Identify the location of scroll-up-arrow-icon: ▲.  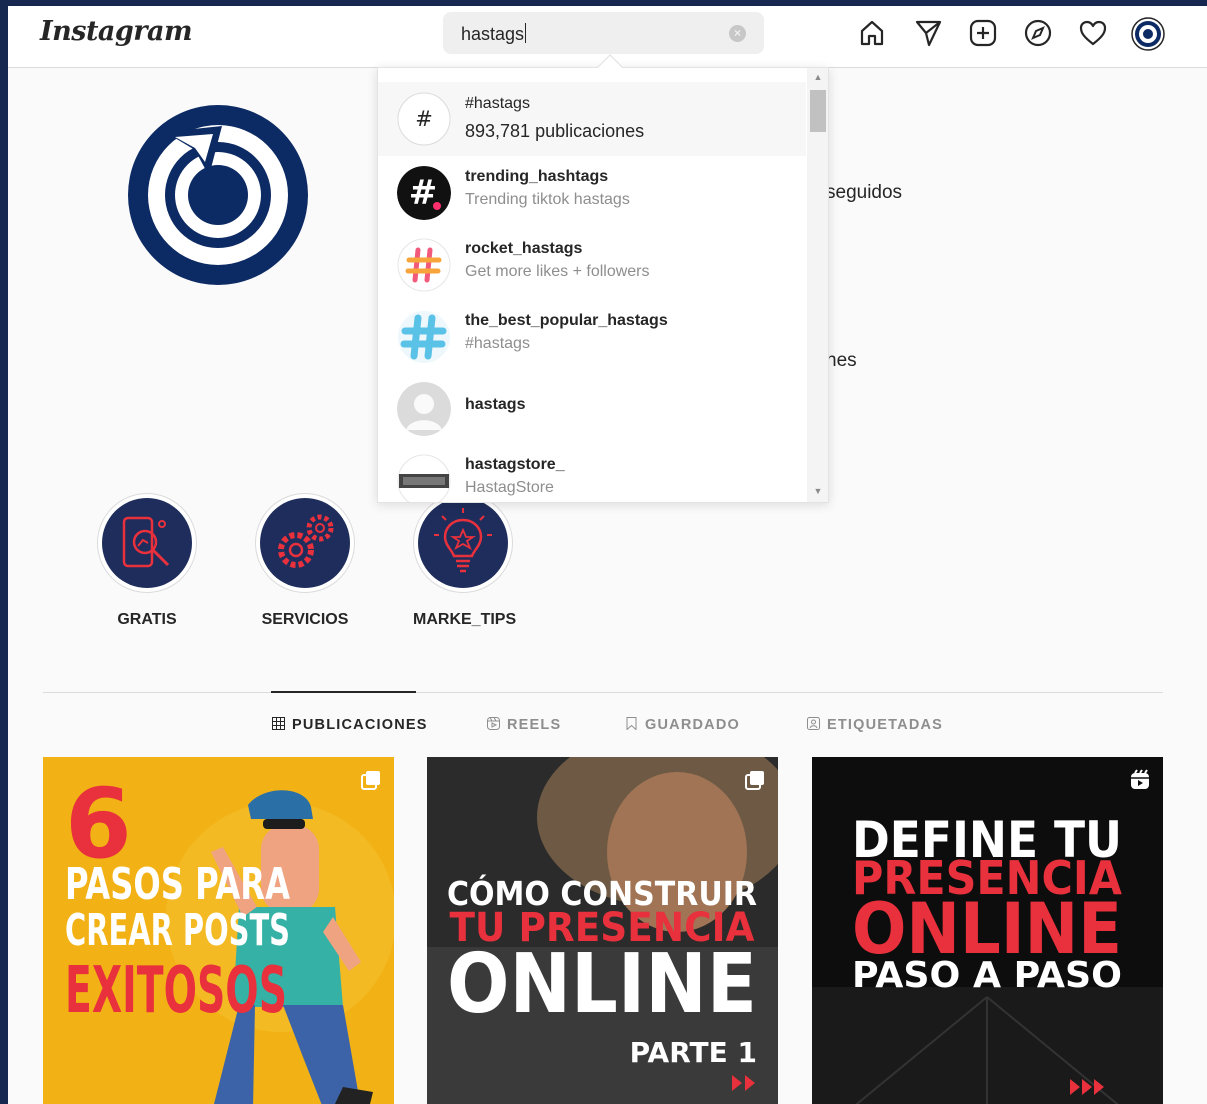
(818, 78).